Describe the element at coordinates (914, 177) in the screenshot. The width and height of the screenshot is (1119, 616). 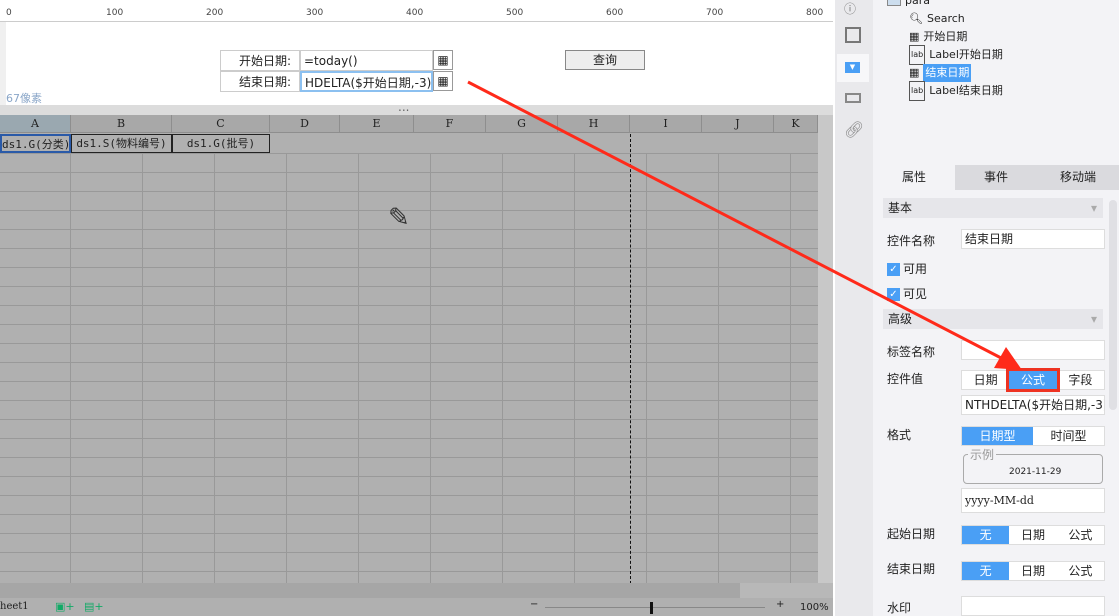
I see `tab-properties: 属性` at that location.